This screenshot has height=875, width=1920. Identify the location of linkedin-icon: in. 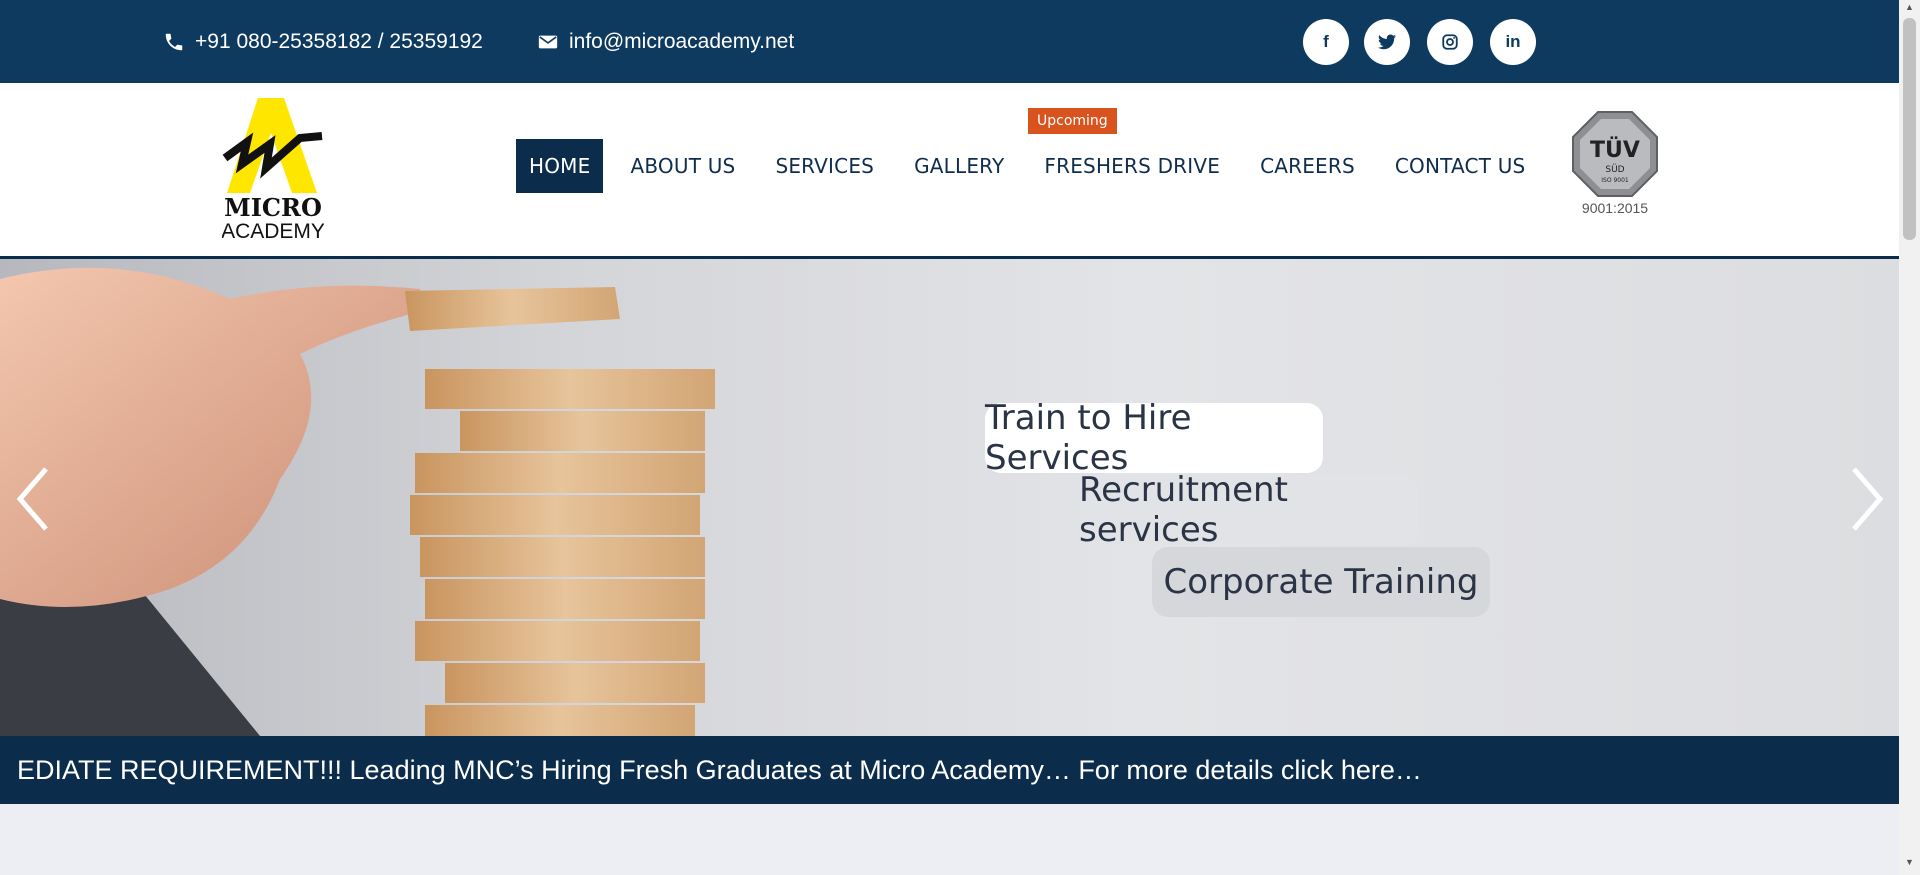
(1513, 41).